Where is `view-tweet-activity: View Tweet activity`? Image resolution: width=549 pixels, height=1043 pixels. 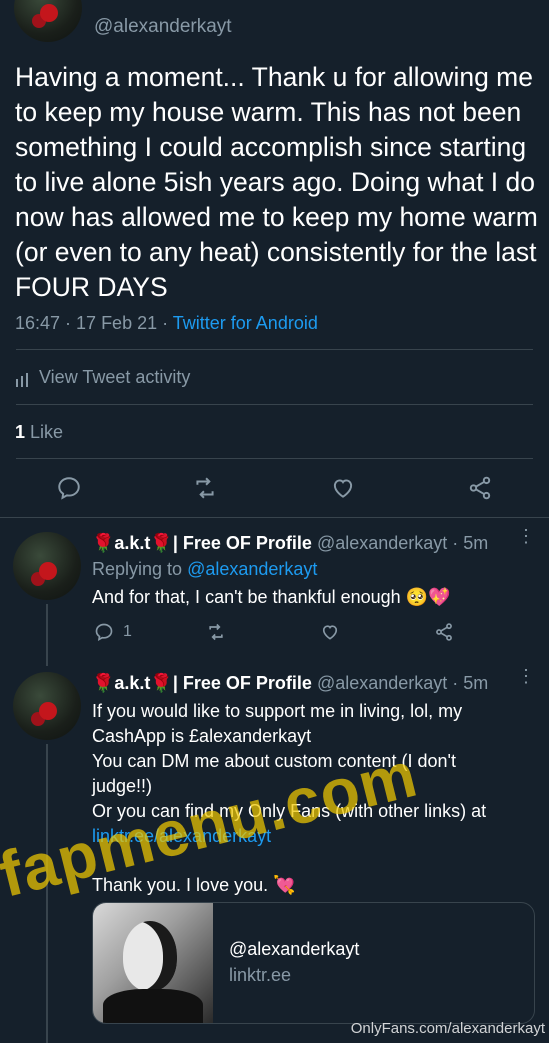 view-tweet-activity: View Tweet activity is located at coordinates (102, 377).